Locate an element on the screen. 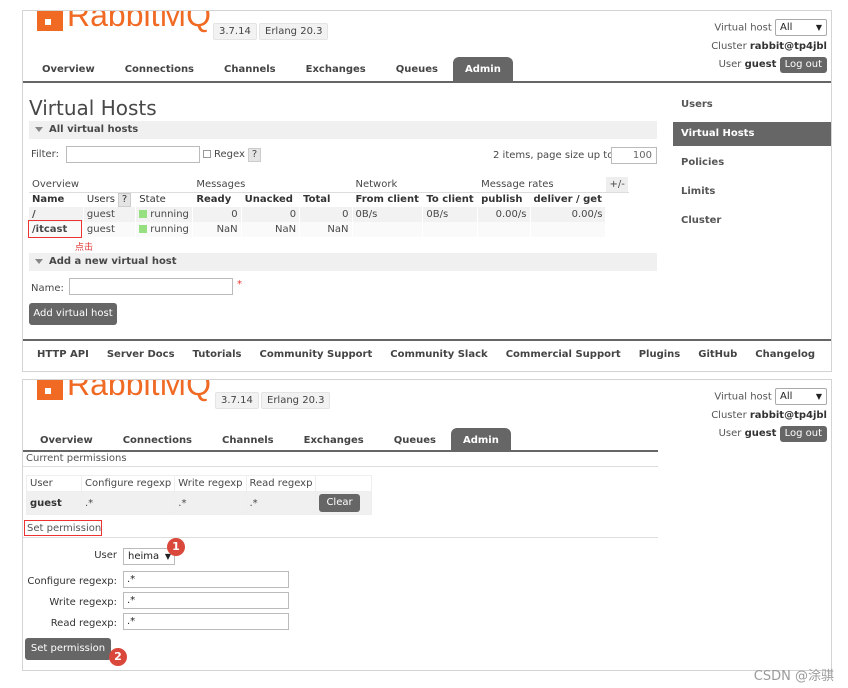 Image resolution: width=848 pixels, height=688 pixels. read-regexp-input: .* is located at coordinates (206, 621).